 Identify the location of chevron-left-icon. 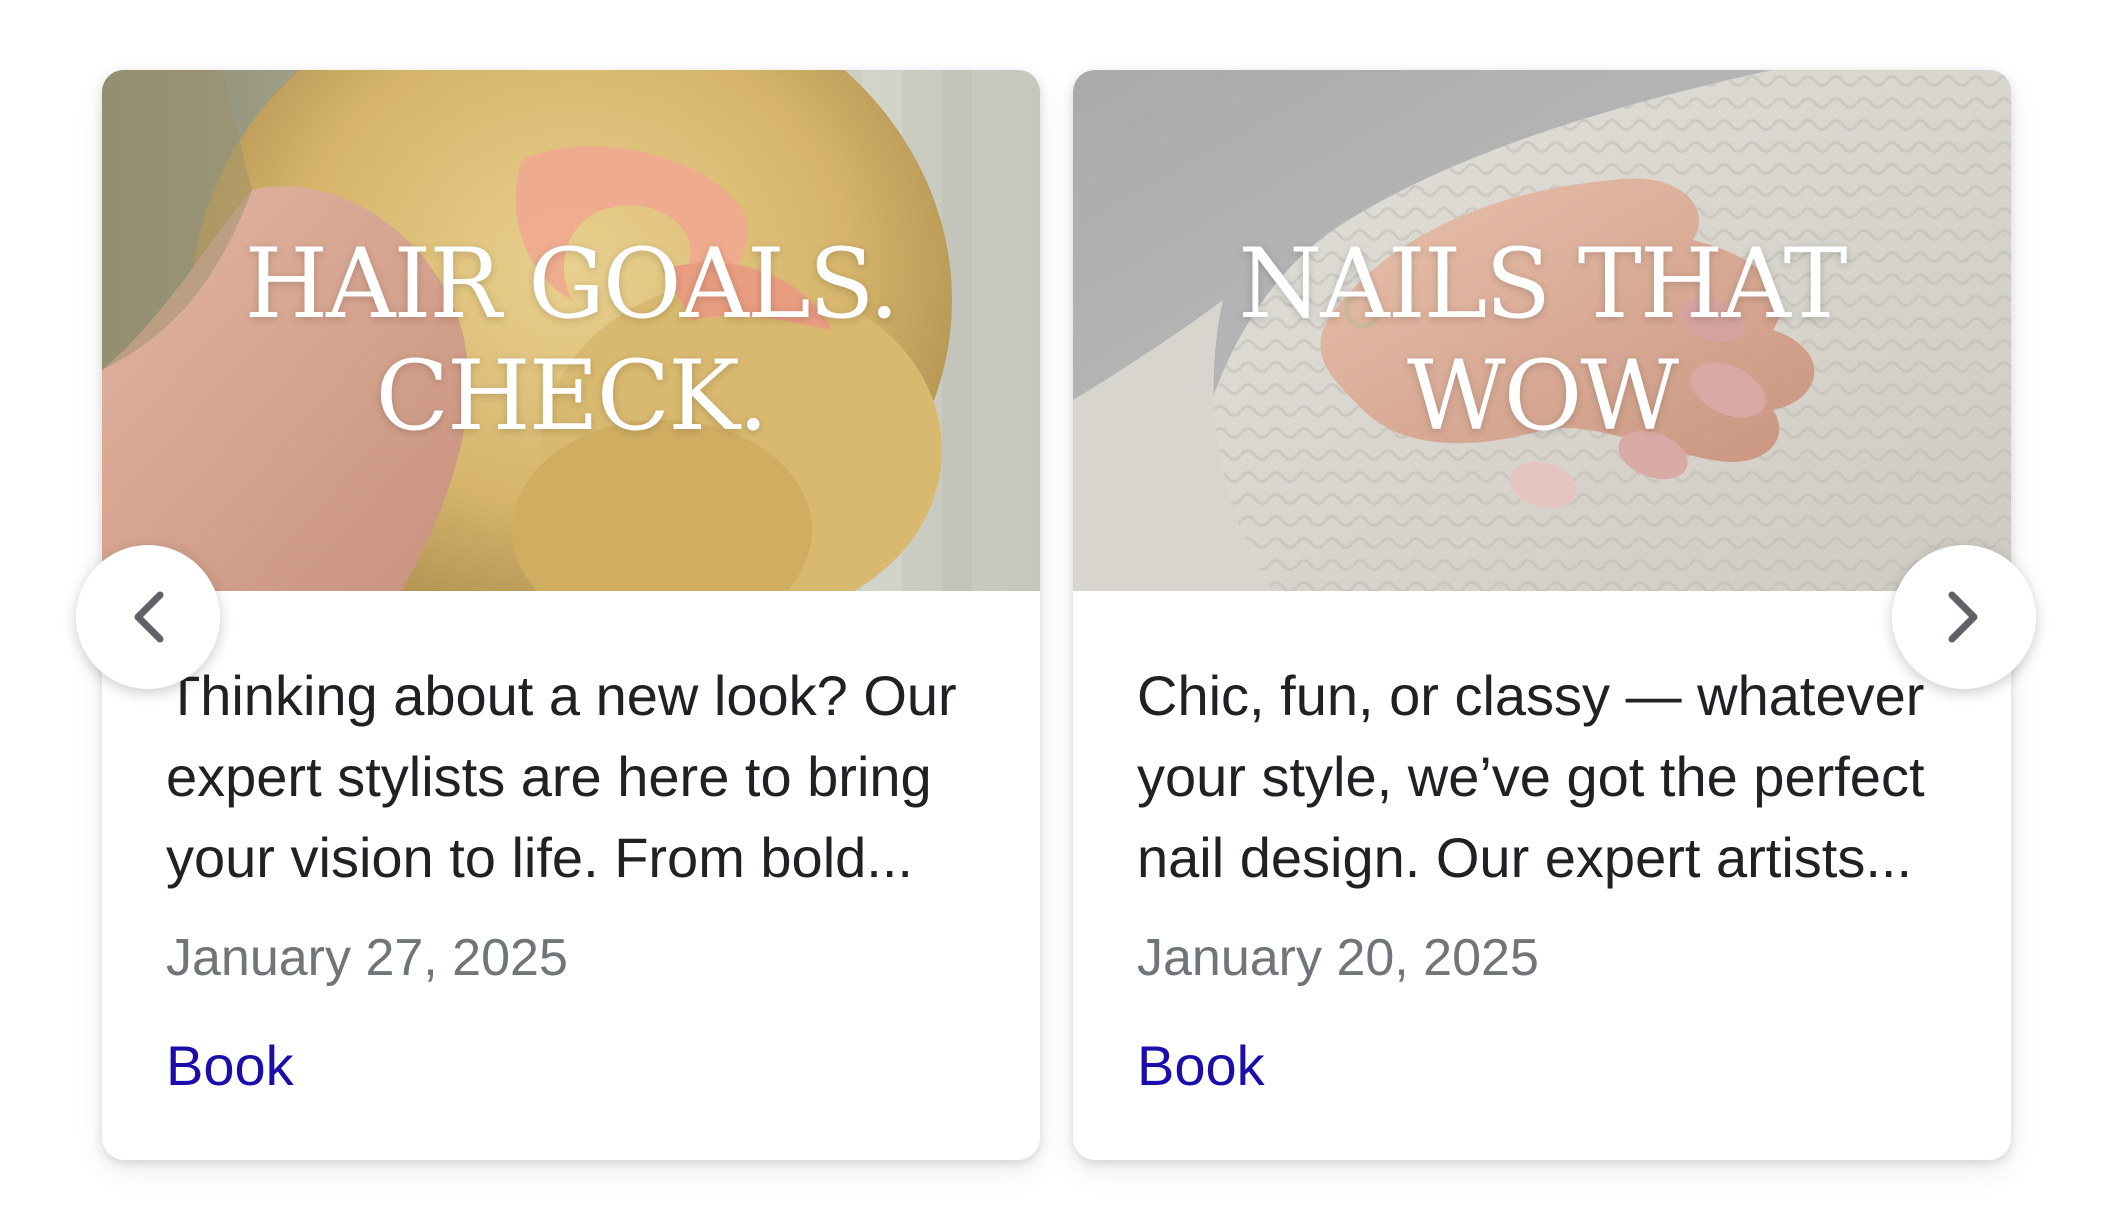
(149, 617).